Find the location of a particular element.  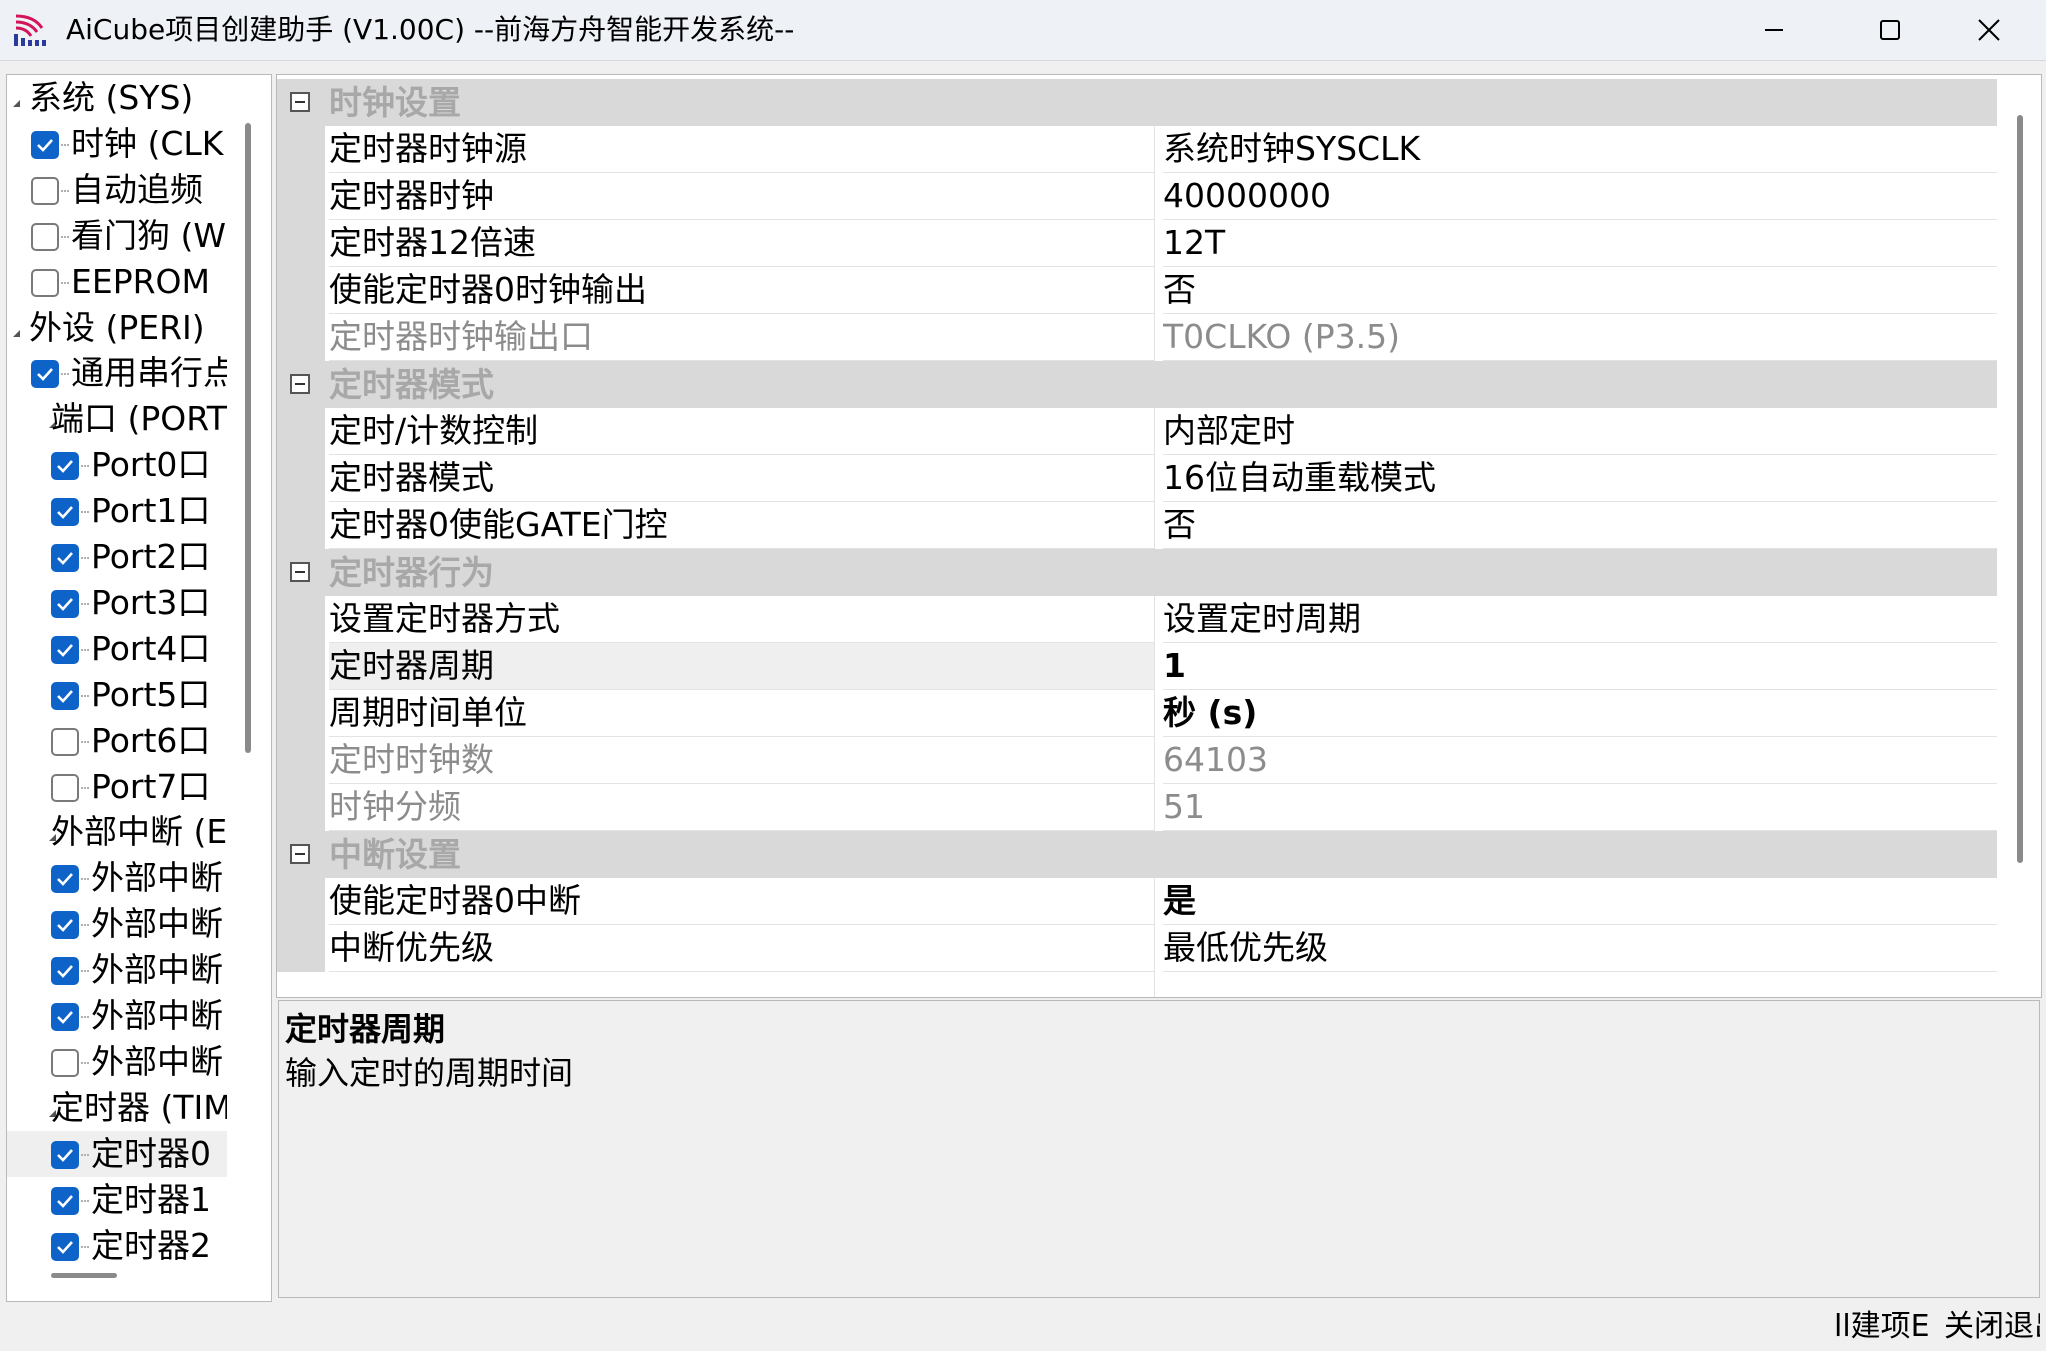

property-value: 内部定时 is located at coordinates (1580, 431).